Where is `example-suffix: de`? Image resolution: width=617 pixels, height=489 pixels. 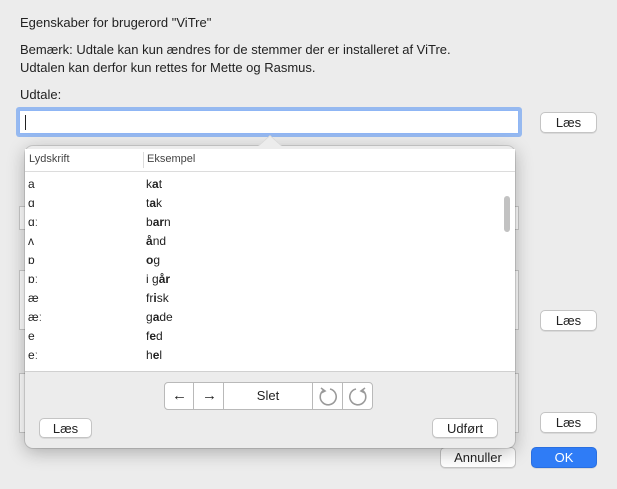
example-suffix: de is located at coordinates (166, 317).